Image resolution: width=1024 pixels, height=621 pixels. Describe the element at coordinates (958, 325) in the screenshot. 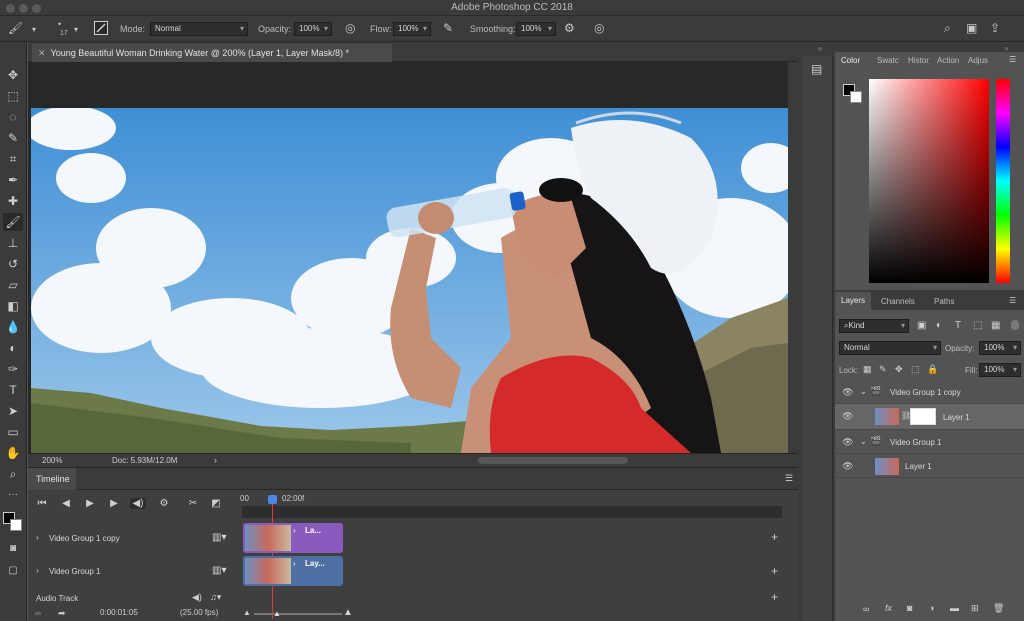

I see `type-filter-icon: T` at that location.